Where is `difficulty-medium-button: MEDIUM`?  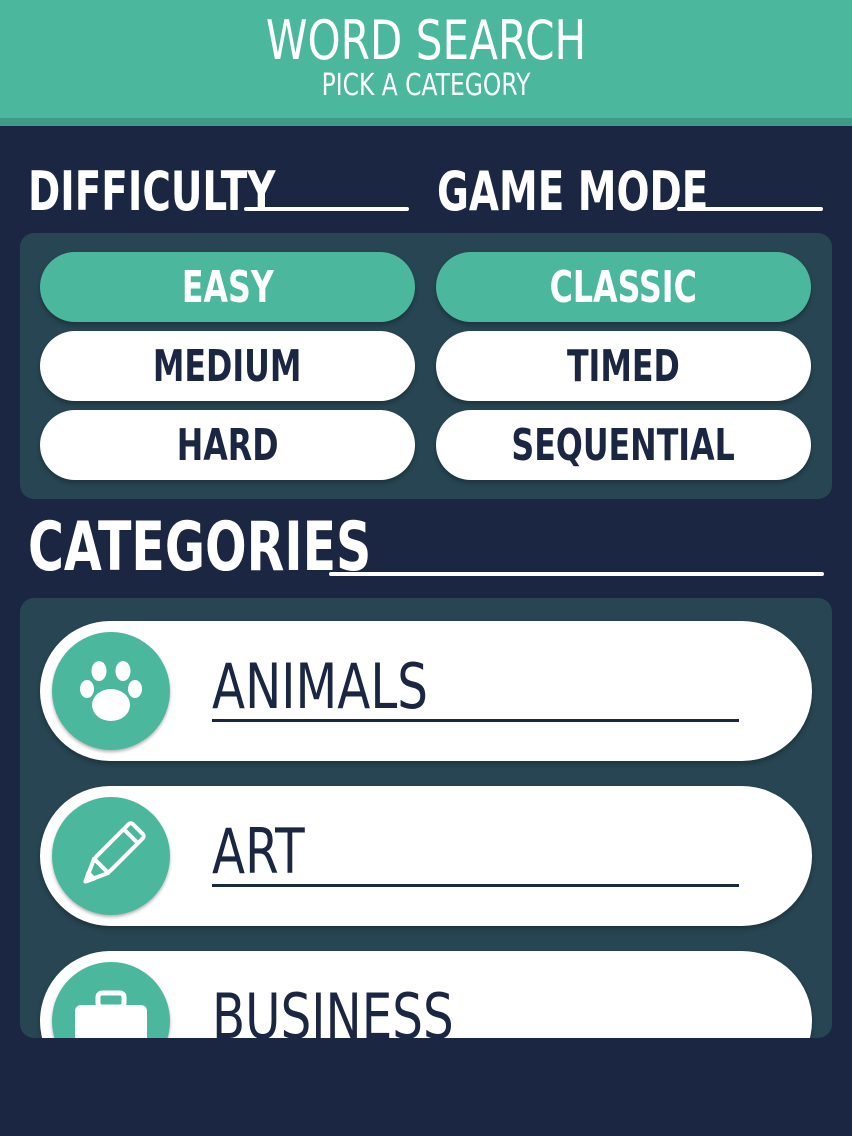 difficulty-medium-button: MEDIUM is located at coordinates (227, 366).